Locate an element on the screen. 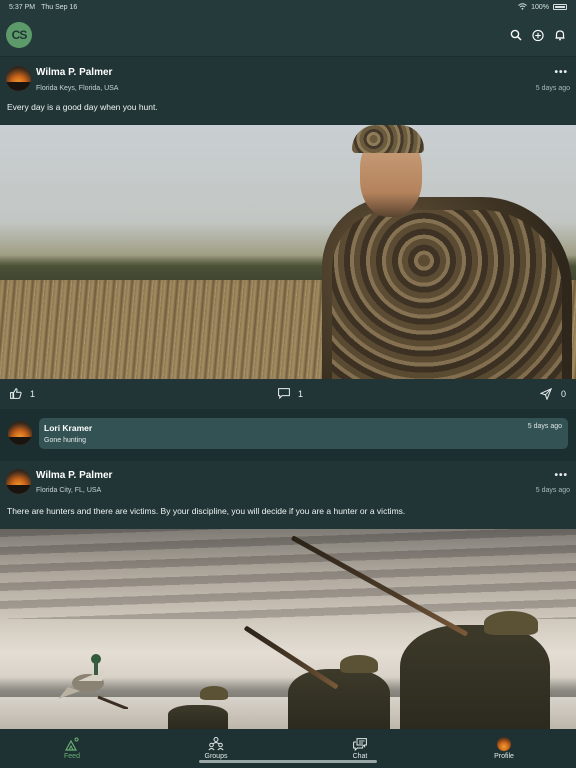 Image resolution: width=576 pixels, height=768 pixels. like-button: 1 is located at coordinates (22, 393).